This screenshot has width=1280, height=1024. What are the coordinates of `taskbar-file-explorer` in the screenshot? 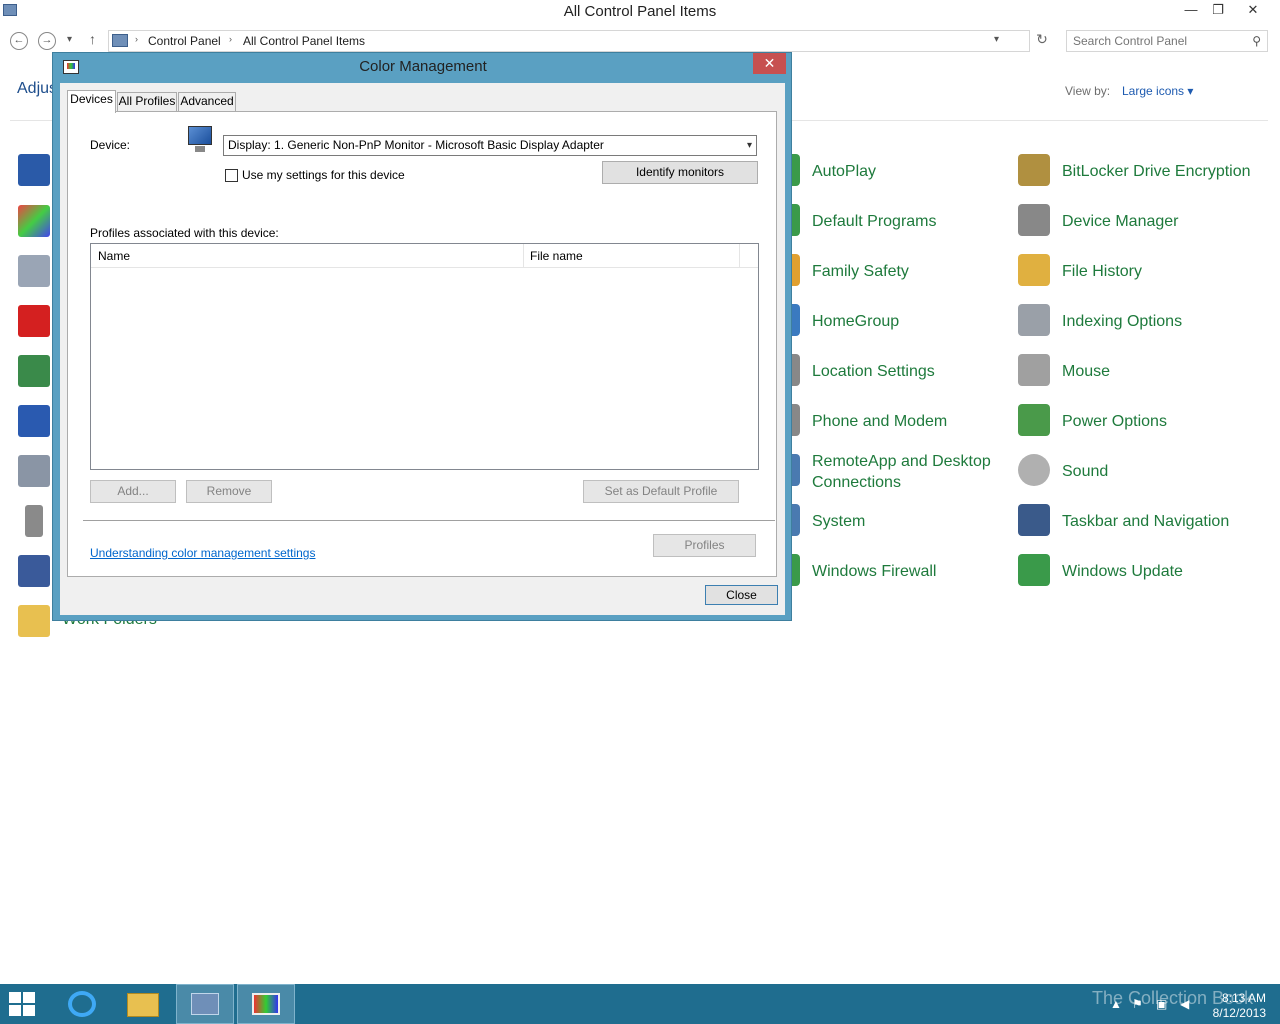 It's located at (143, 1004).